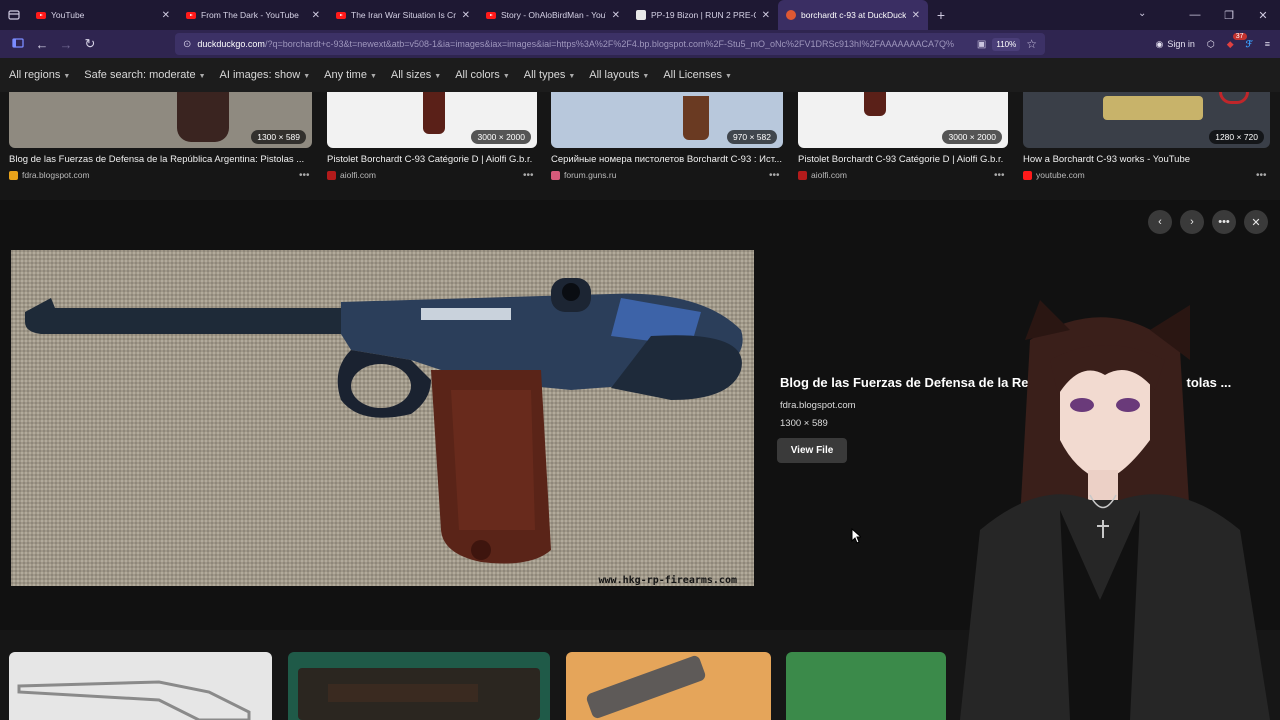 This screenshot has height=720, width=1280. I want to click on extensions-icon: ⬡, so click(1211, 44).